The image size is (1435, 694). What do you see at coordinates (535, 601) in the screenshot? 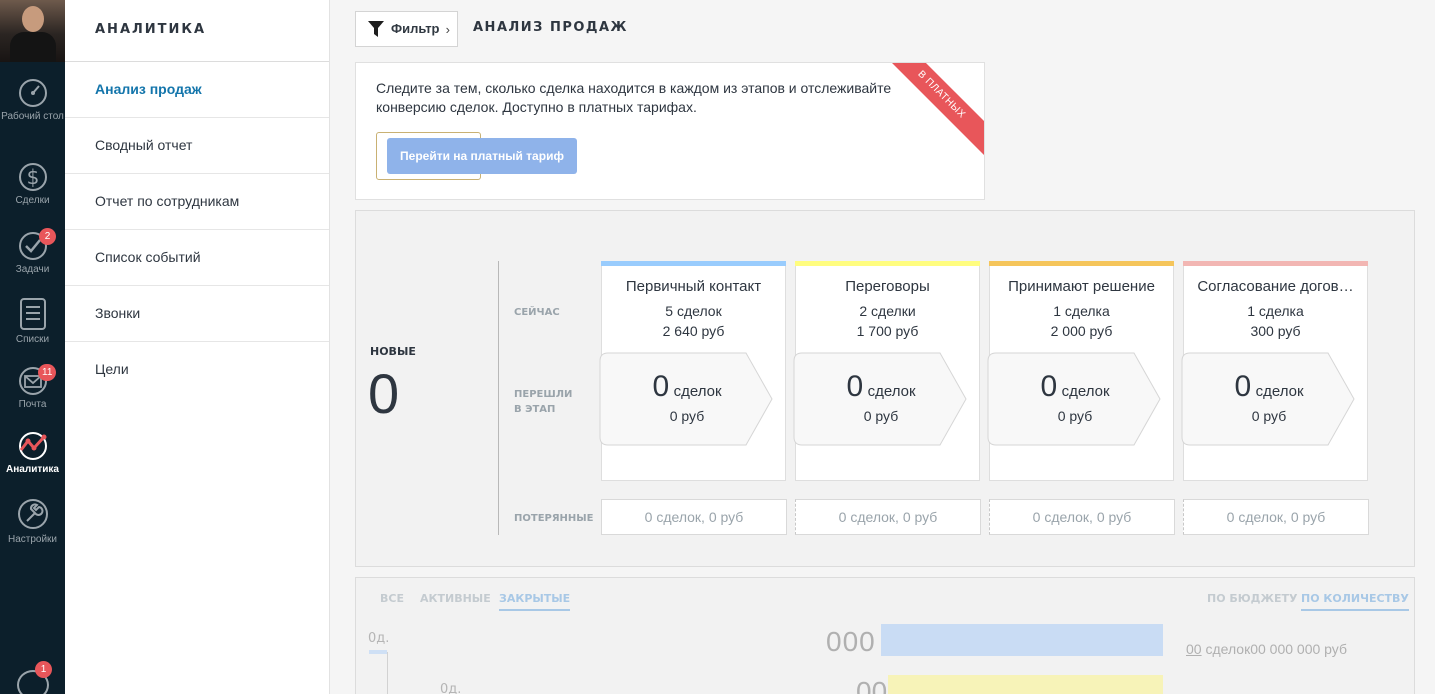
I see `tab-closed: ЗАКРЫТЫЕ` at bounding box center [535, 601].